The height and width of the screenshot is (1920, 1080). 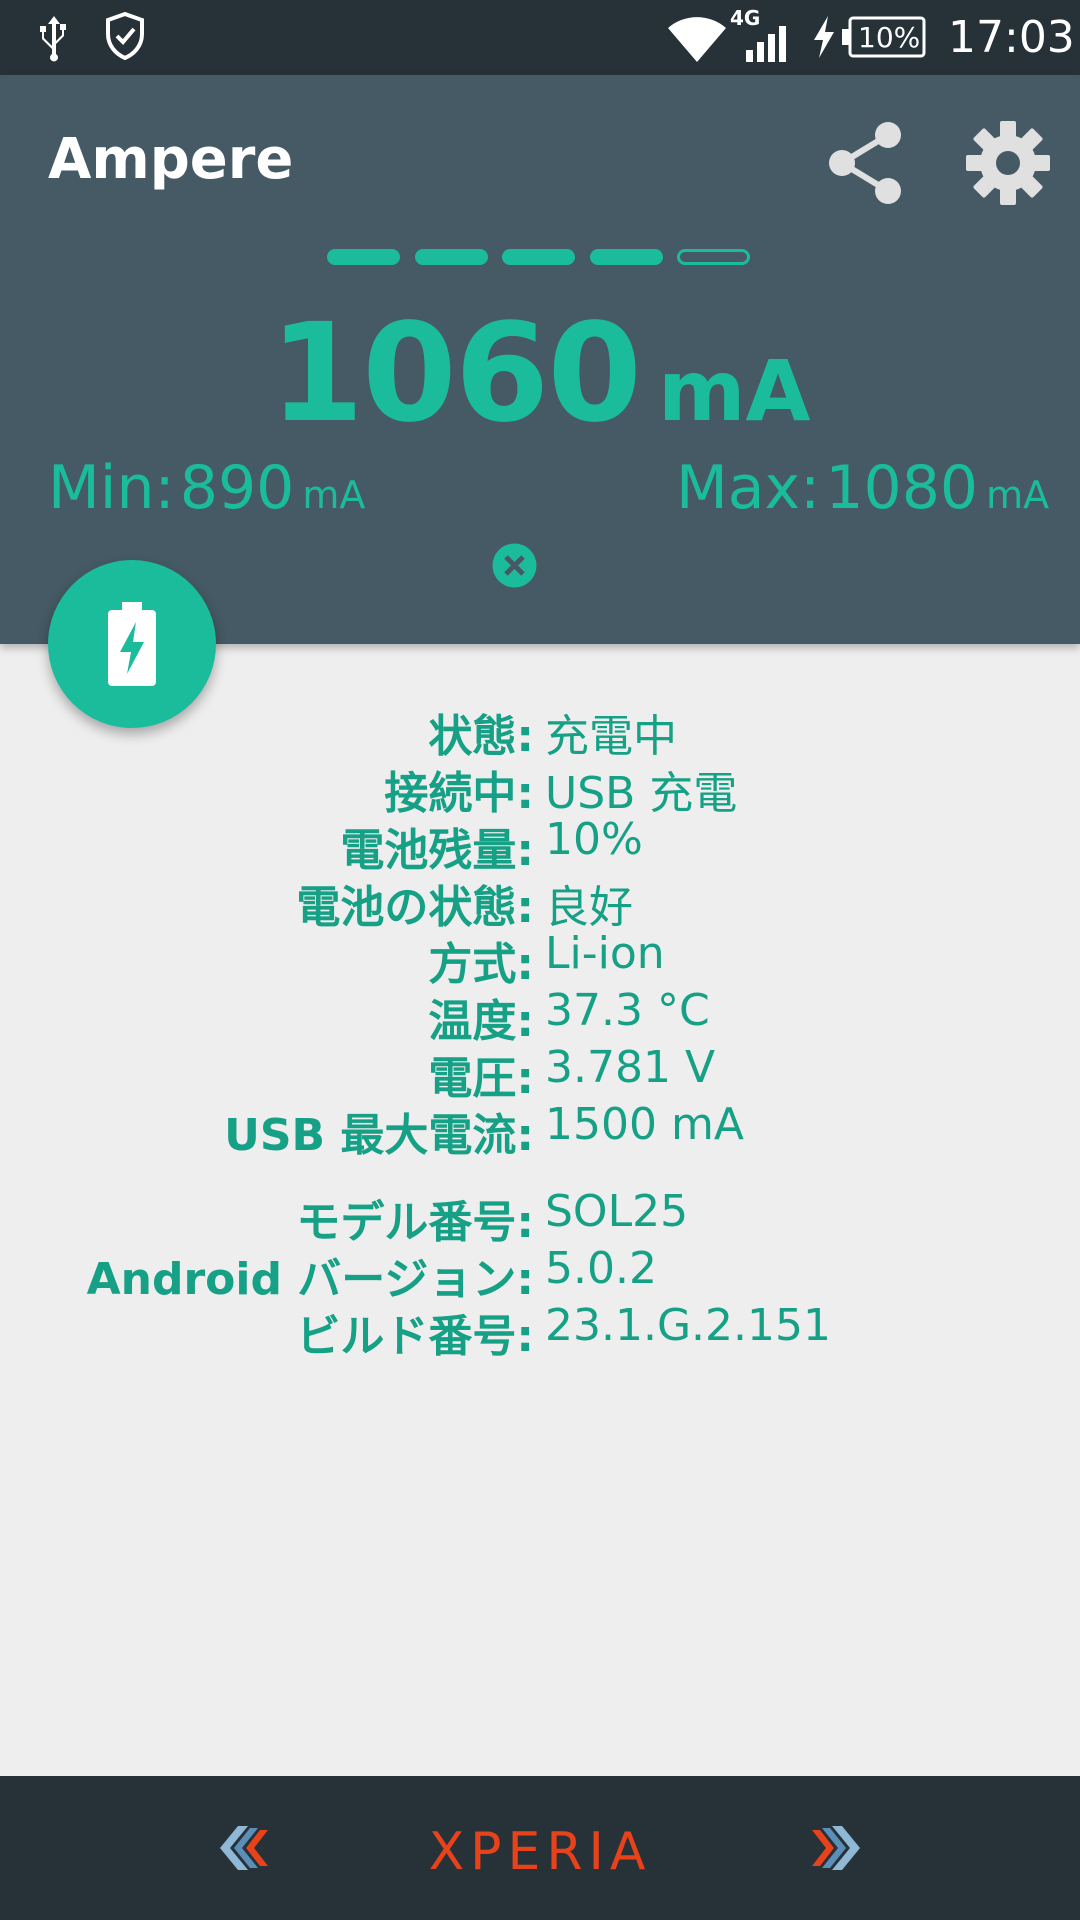 What do you see at coordinates (540, 1852) in the screenshot?
I see `home-button-brand: XPERIA` at bounding box center [540, 1852].